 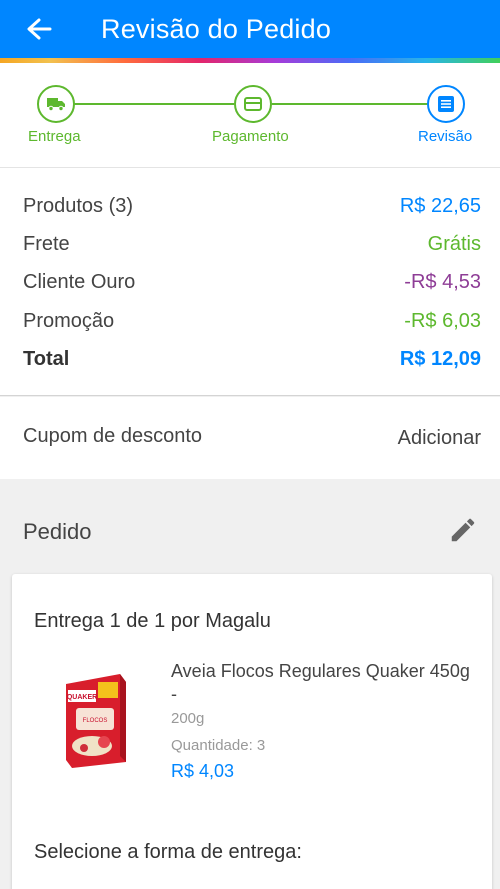 I want to click on product-quantity: Quantidade: 3, so click(x=218, y=745).